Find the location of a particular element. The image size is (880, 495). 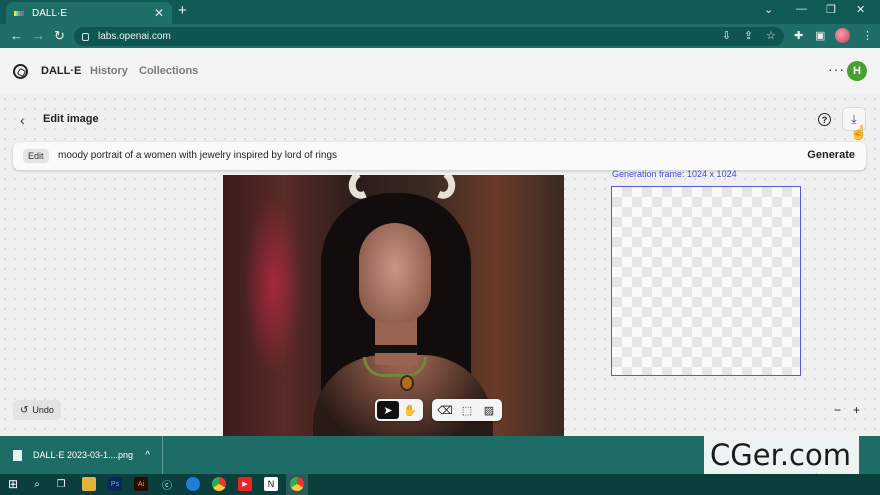

edge-icon is located at coordinates (193, 484).